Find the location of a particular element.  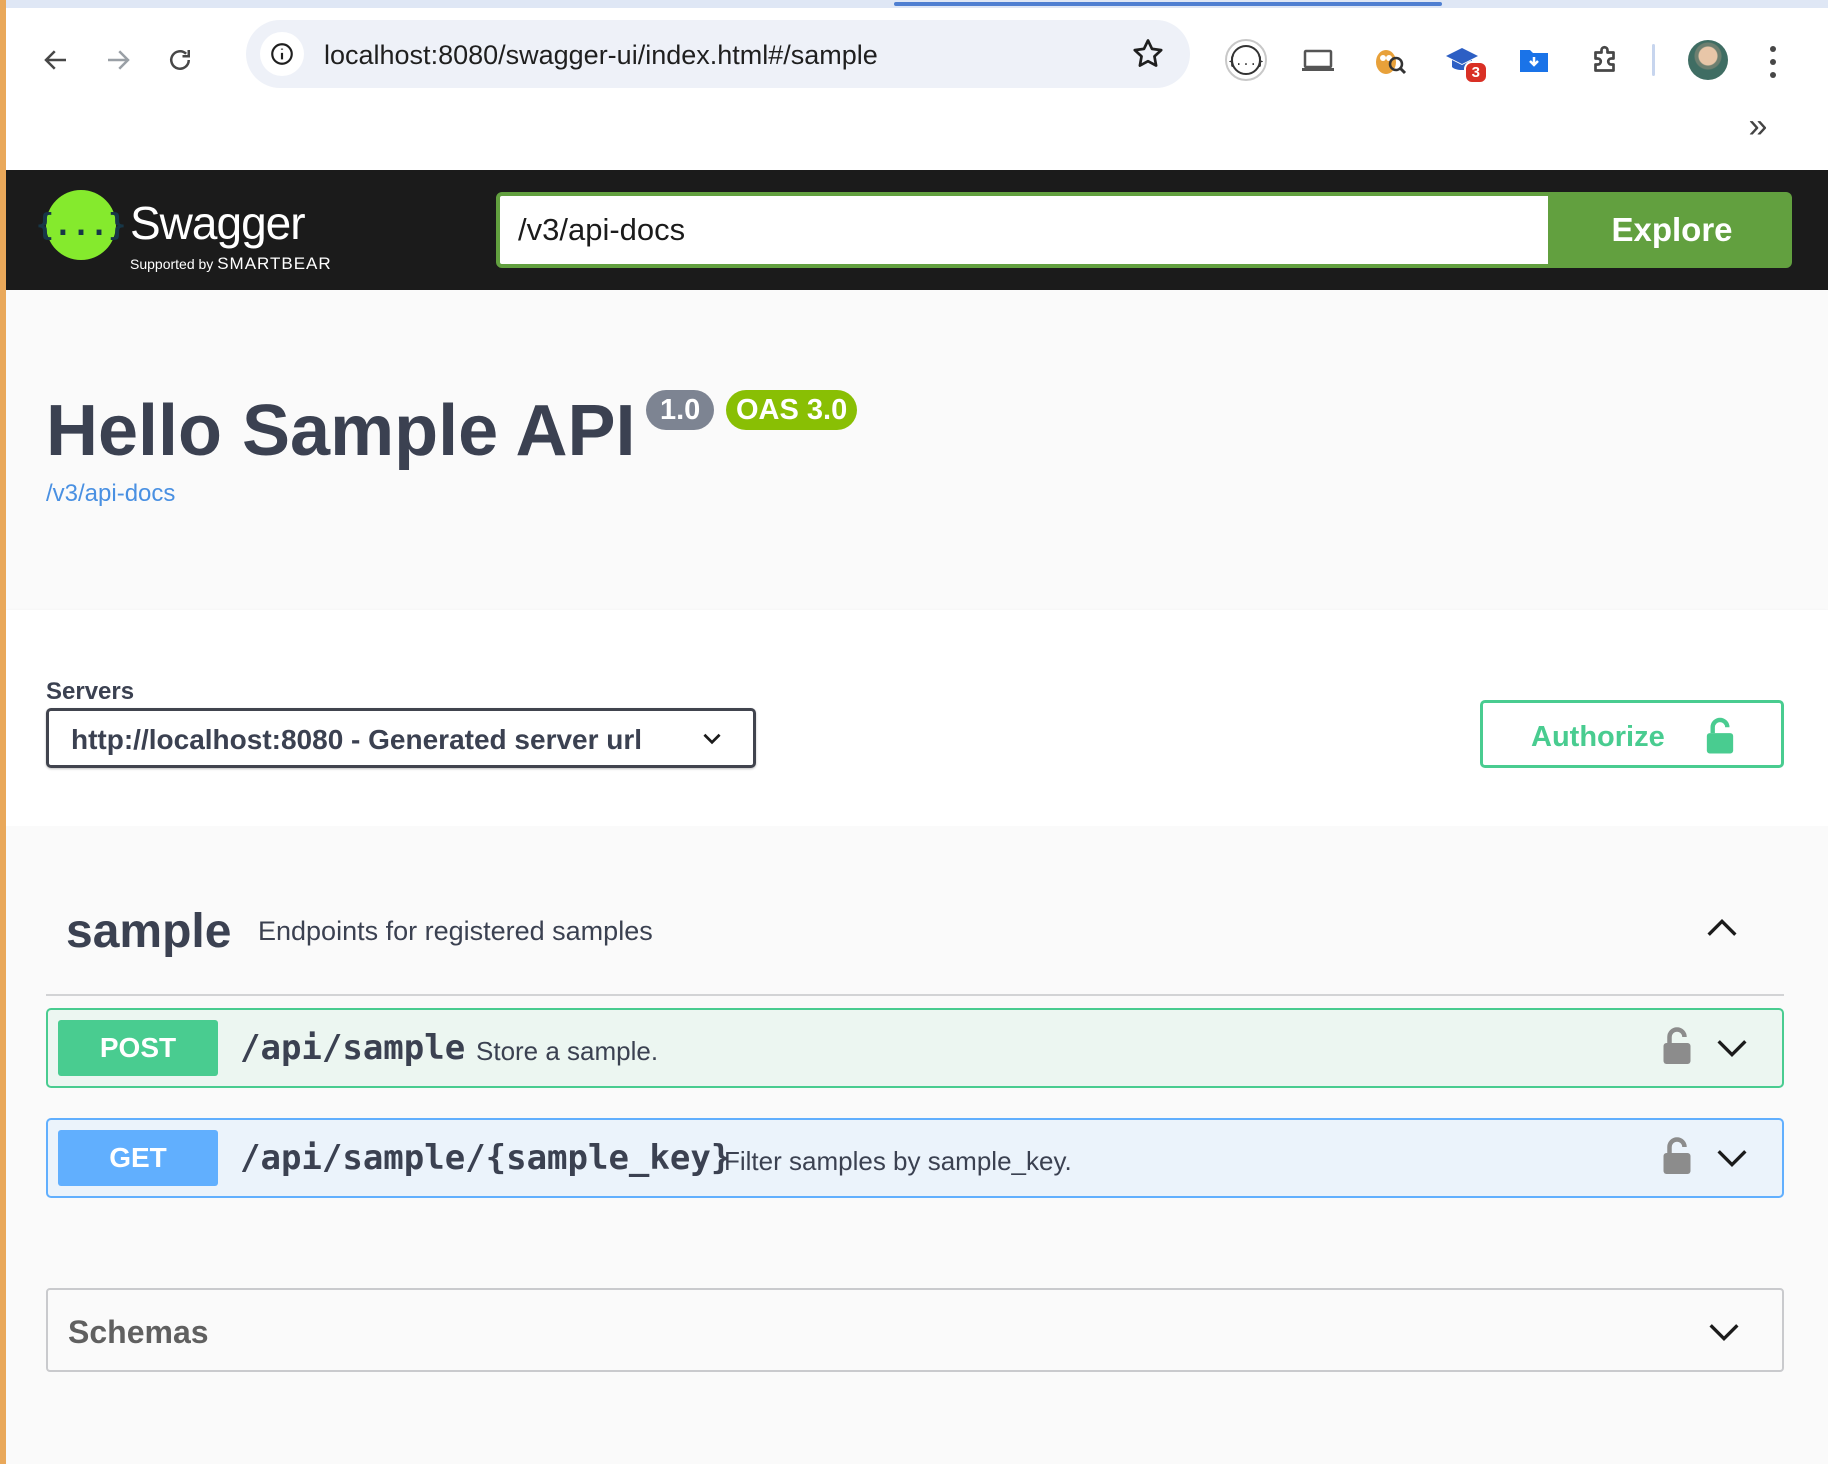

api-title: Hello Sample API is located at coordinates (341, 431).